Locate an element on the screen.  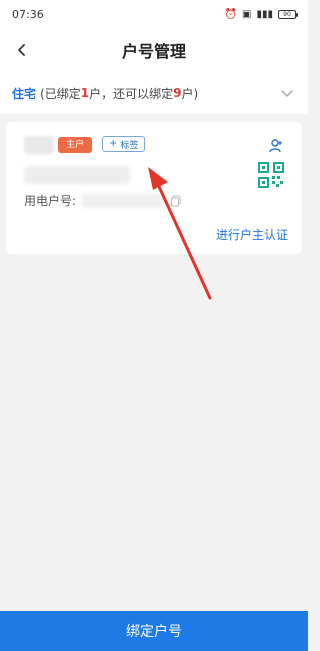
category-info-prefix: (已绑定 is located at coordinates (60, 93).